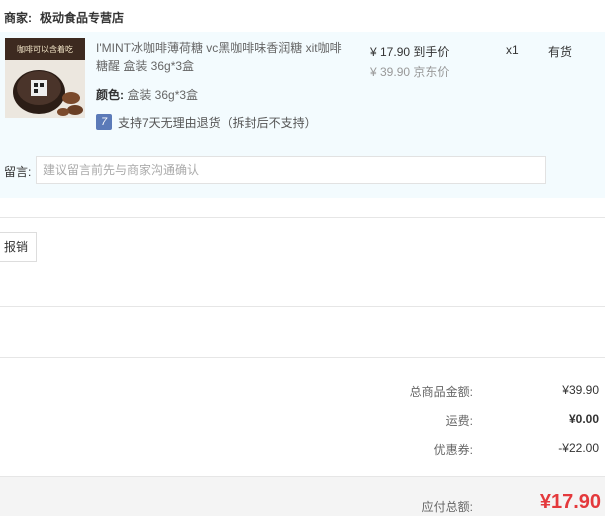 This screenshot has height=516, width=605. What do you see at coordinates (110, 95) in the screenshot?
I see `product-color-label: 颜色:` at bounding box center [110, 95].